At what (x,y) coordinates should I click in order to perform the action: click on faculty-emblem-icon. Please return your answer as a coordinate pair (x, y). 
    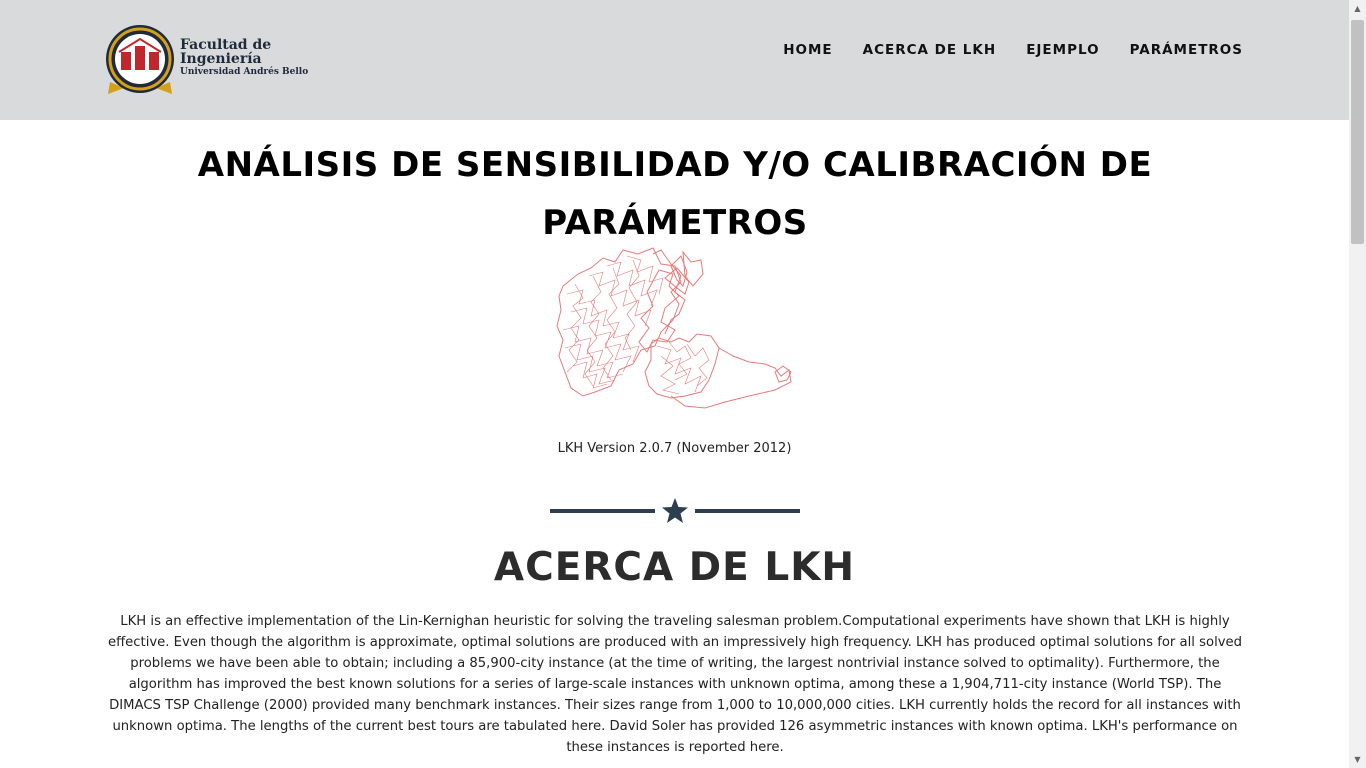
    Looking at the image, I should click on (140, 59).